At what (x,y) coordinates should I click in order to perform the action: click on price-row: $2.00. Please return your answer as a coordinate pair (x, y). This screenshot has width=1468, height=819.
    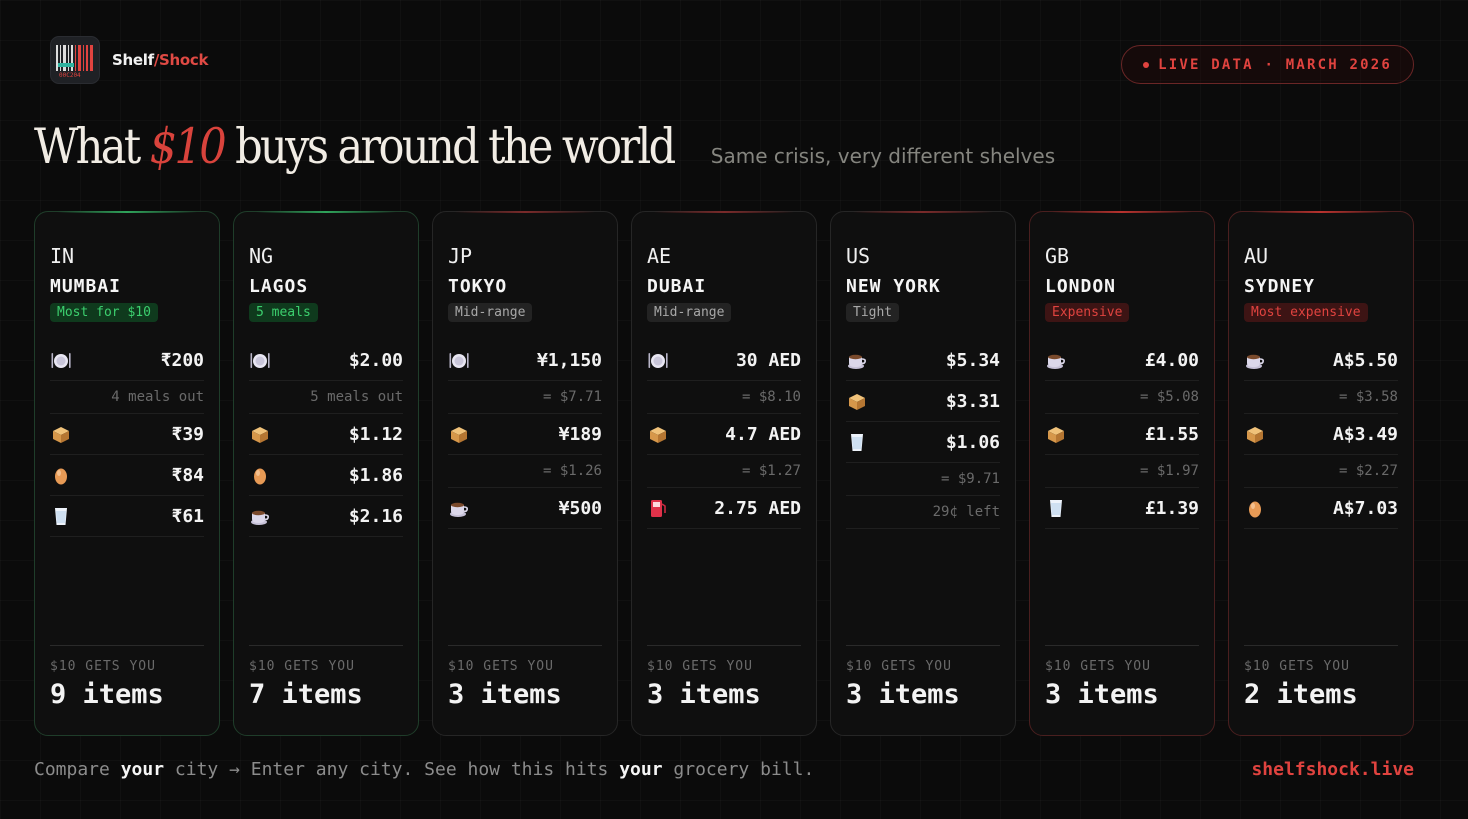
    Looking at the image, I should click on (326, 360).